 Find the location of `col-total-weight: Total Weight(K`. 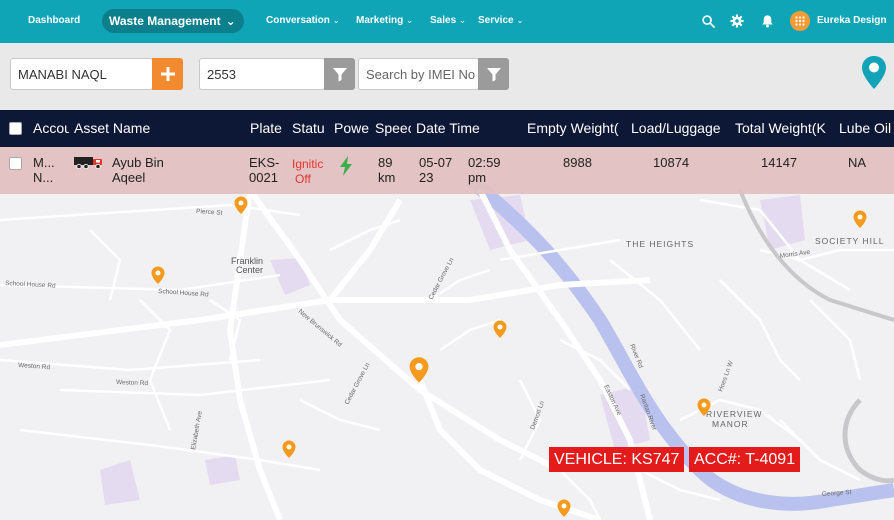

col-total-weight: Total Weight(K is located at coordinates (783, 128).